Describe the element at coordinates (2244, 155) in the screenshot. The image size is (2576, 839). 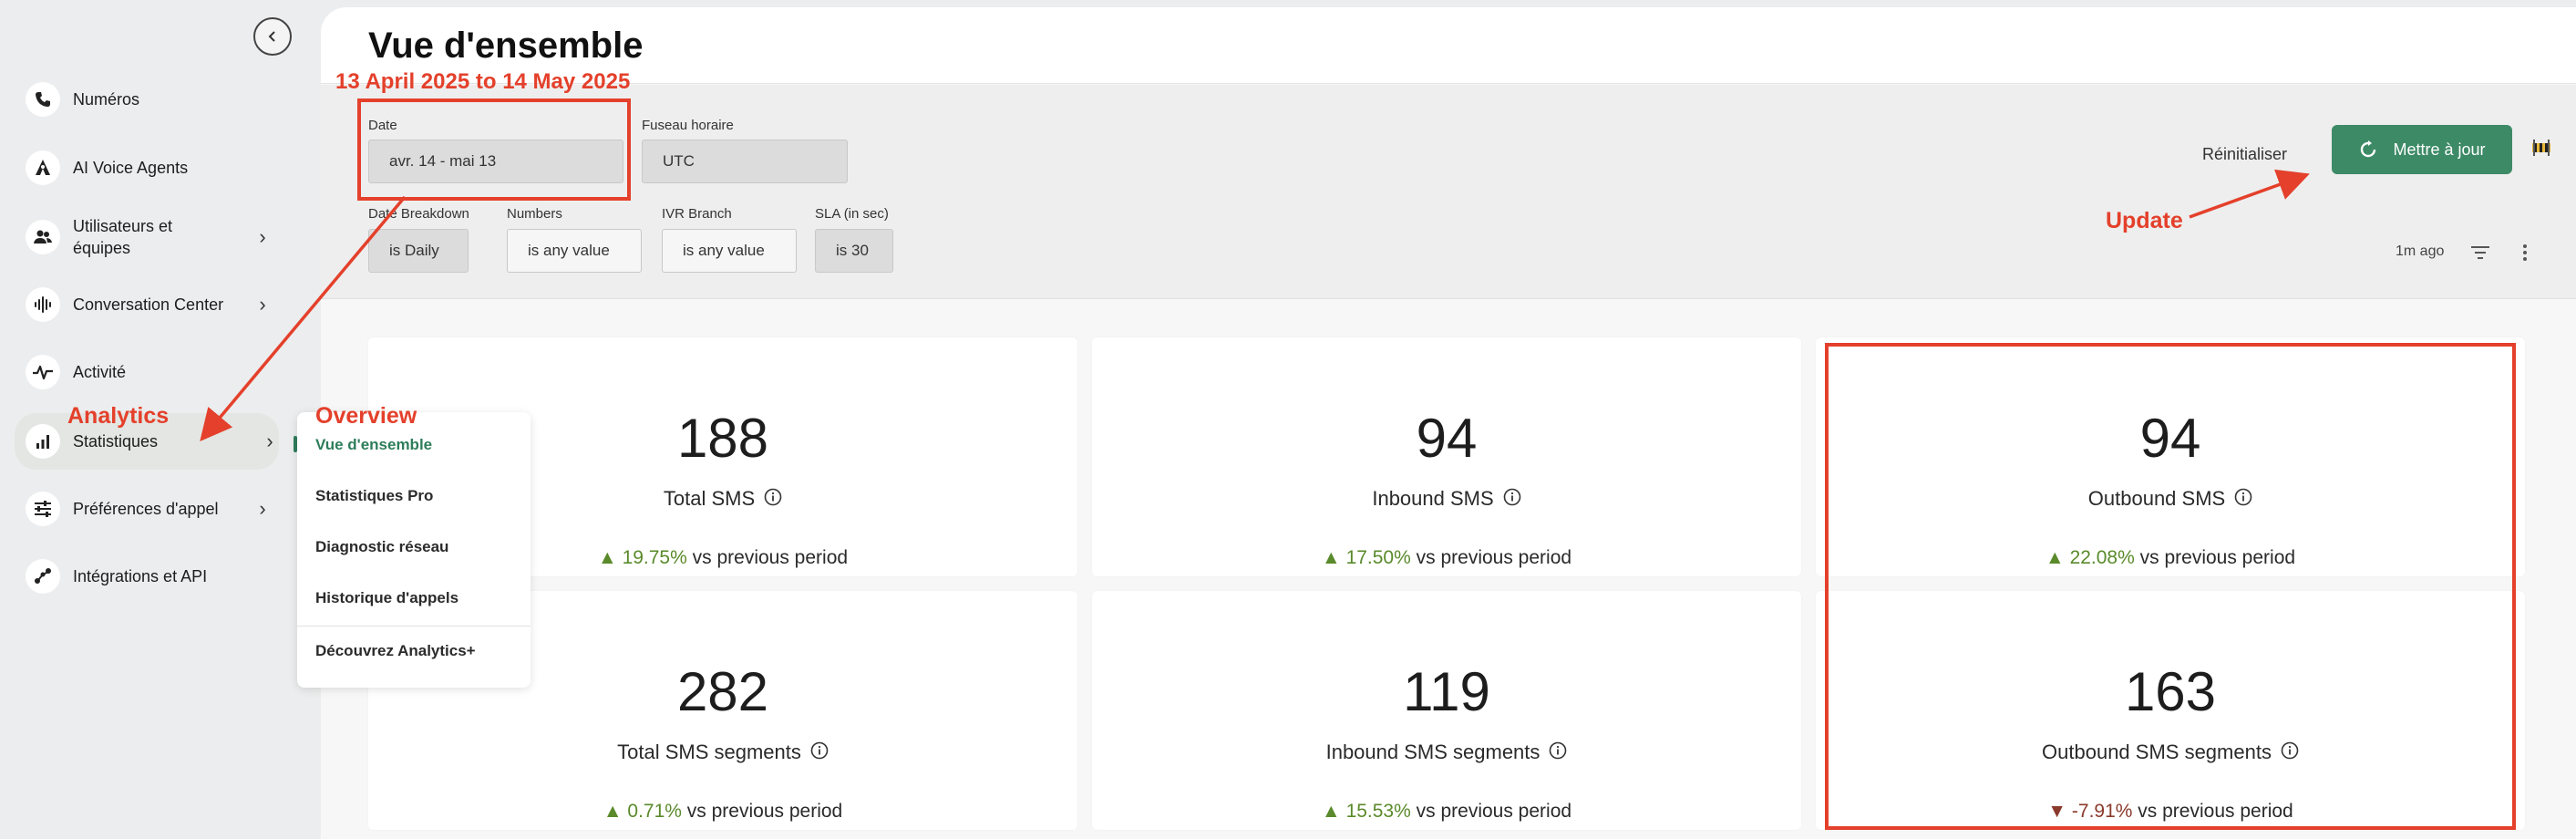
I see `reset-button: Réinitialiser` at that location.